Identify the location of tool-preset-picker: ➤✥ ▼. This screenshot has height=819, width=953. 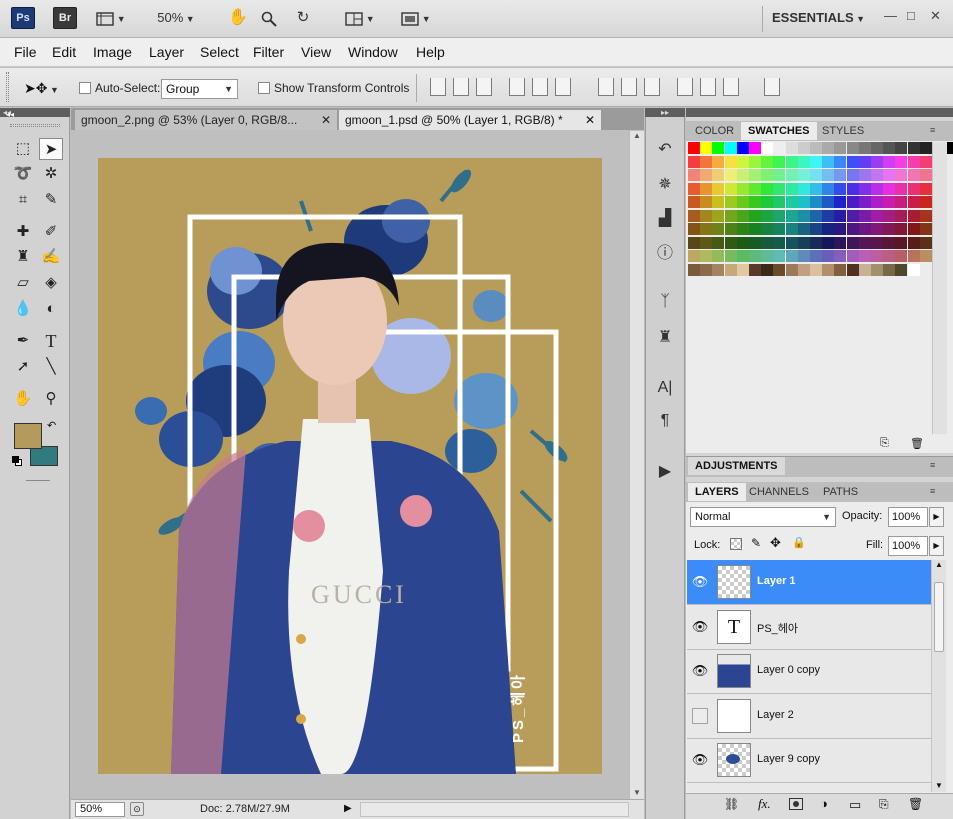
(46, 88).